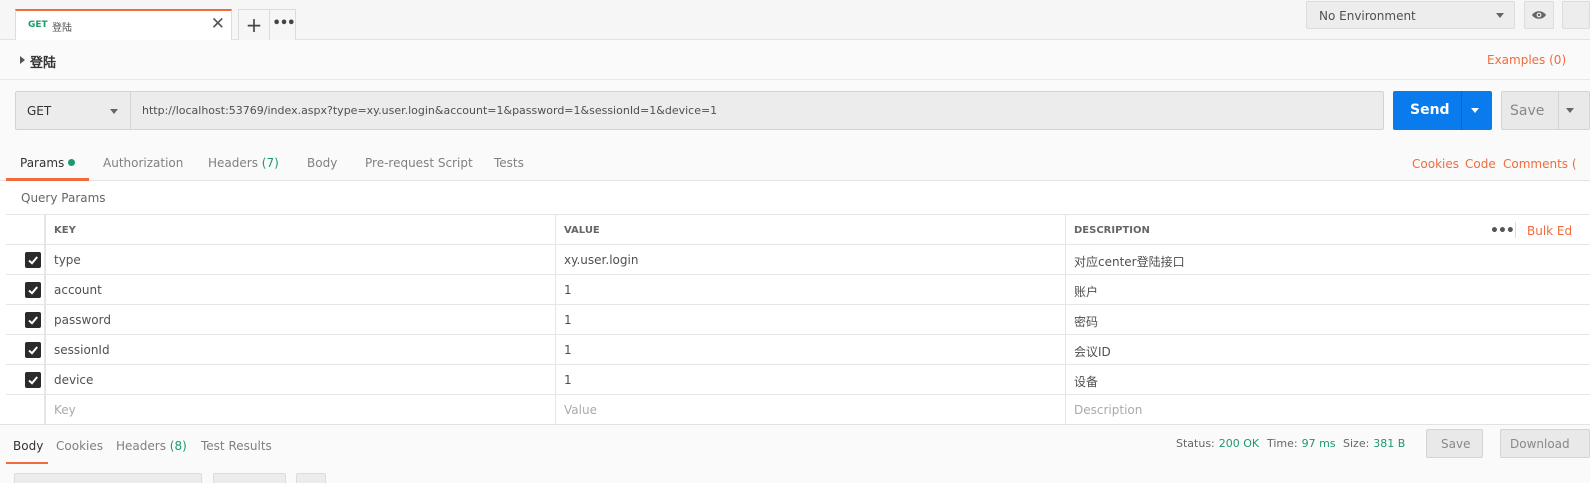 This screenshot has height=483, width=1590. Describe the element at coordinates (38, 25) in the screenshot. I see `request-tab-method: GET` at that location.